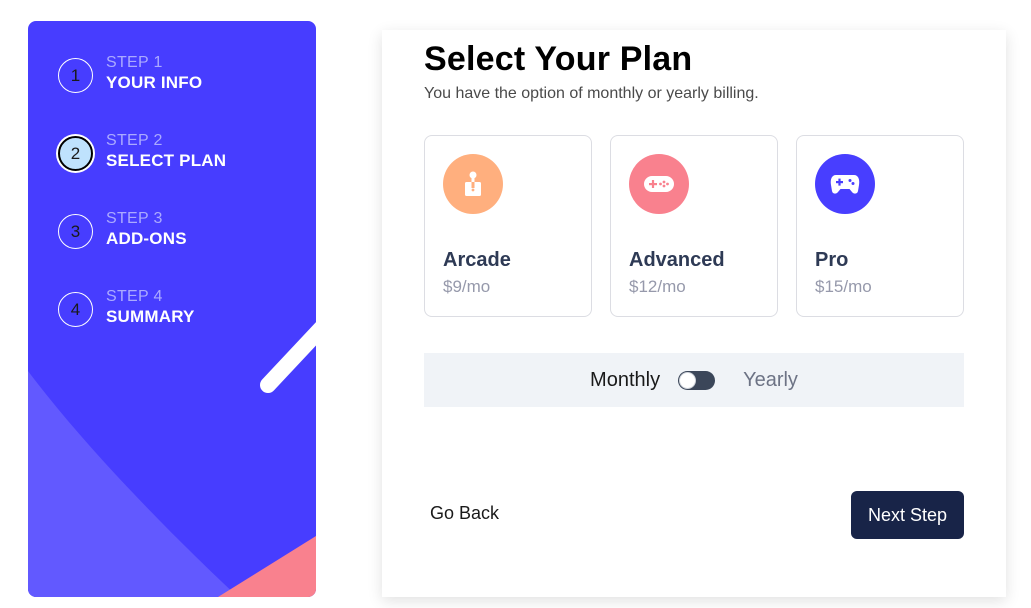 The height and width of the screenshot is (608, 1031). I want to click on step-3: 3 STEP 3 ADD-ONS, so click(142, 248).